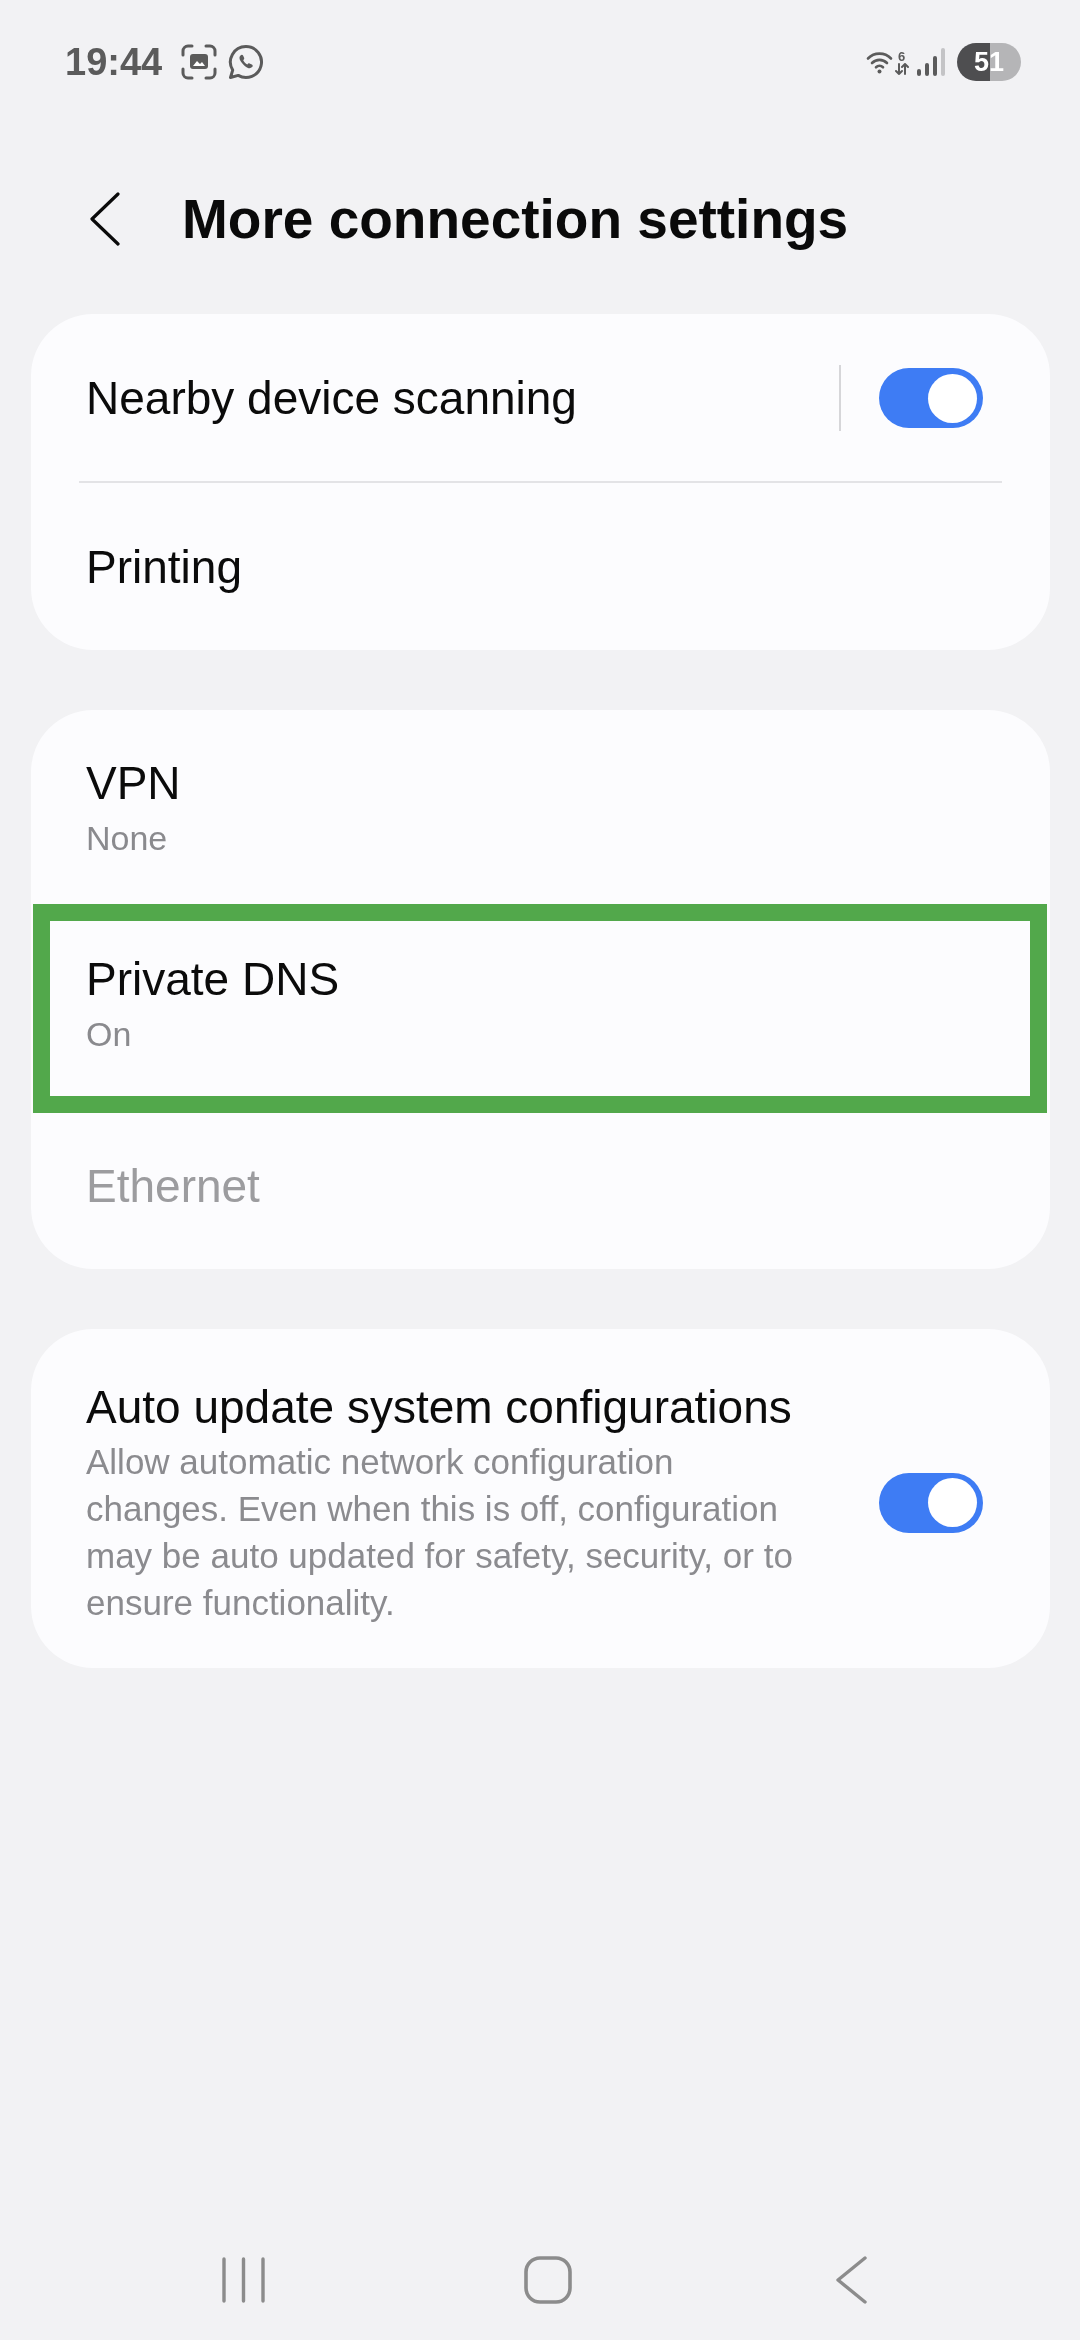 The image size is (1080, 2340). What do you see at coordinates (199, 62) in the screenshot?
I see `image-frame-icon` at bounding box center [199, 62].